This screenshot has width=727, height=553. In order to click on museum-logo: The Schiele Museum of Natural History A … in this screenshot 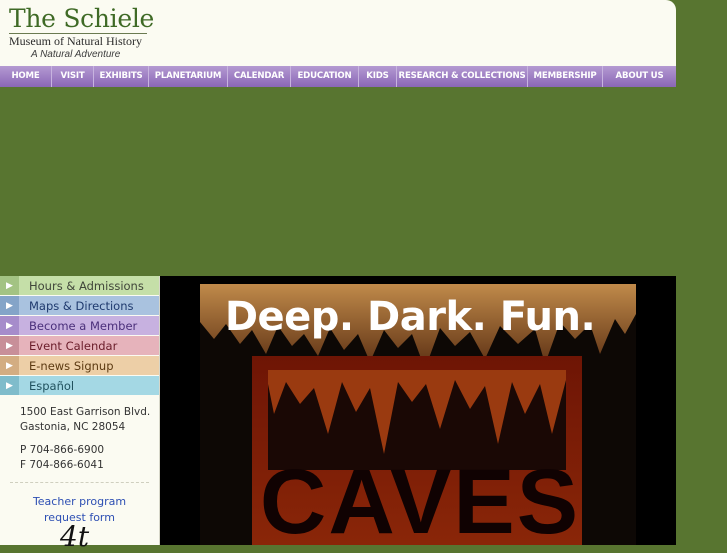, I will do `click(81, 33)`.